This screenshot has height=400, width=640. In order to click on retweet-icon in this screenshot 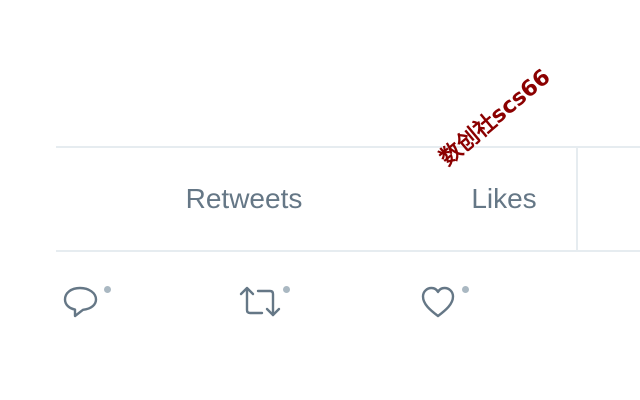, I will do `click(260, 301)`.